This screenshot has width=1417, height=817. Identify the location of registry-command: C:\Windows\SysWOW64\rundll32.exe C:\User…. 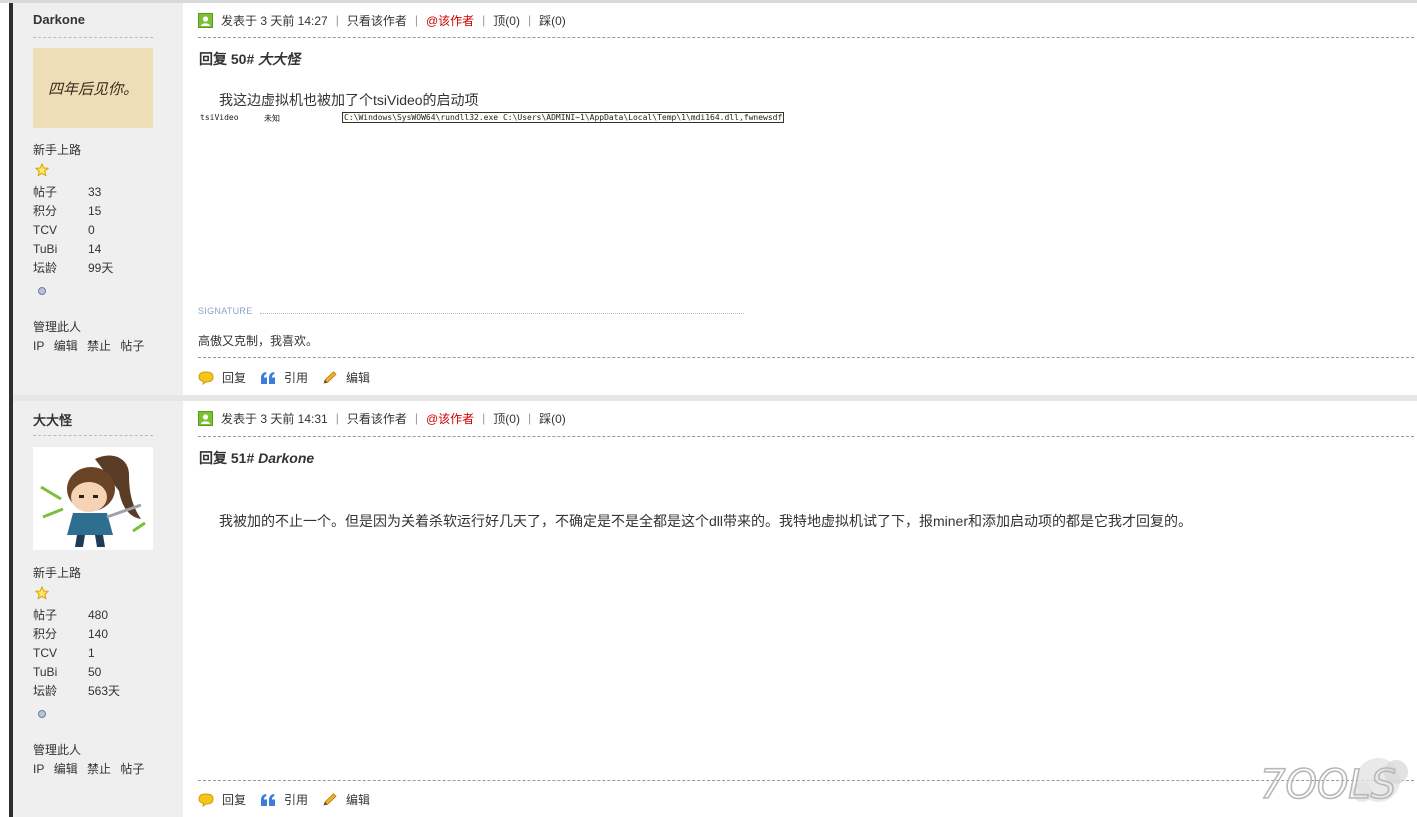
(563, 117).